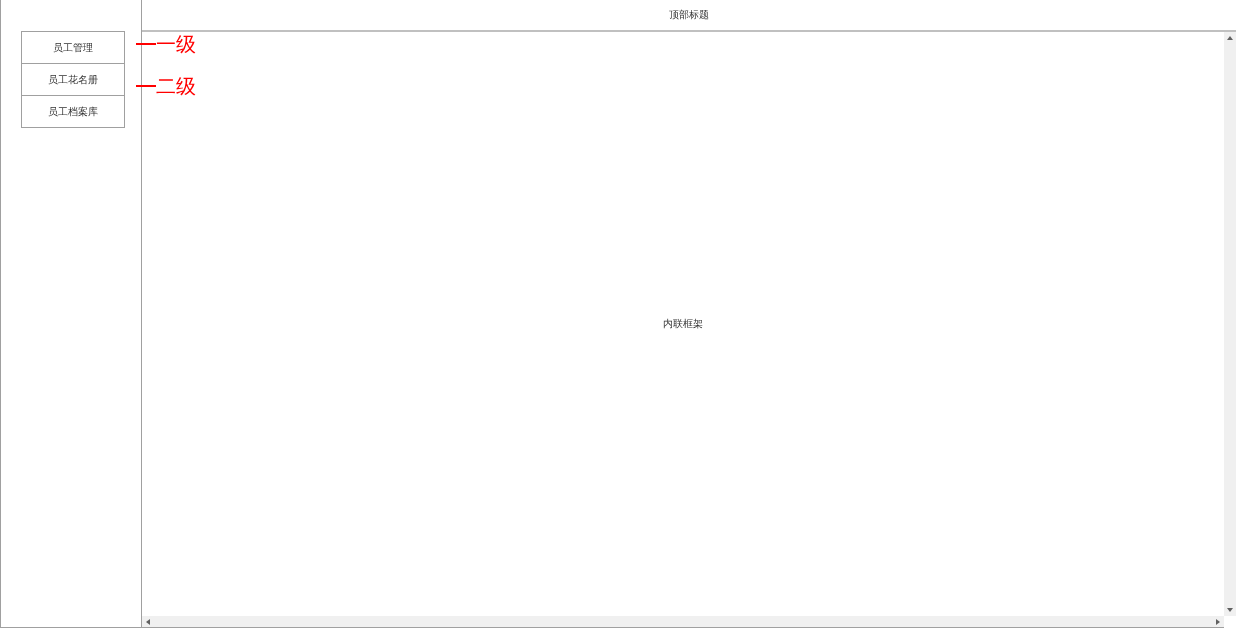  Describe the element at coordinates (1230, 38) in the screenshot. I see `scroll-up-icon` at that location.